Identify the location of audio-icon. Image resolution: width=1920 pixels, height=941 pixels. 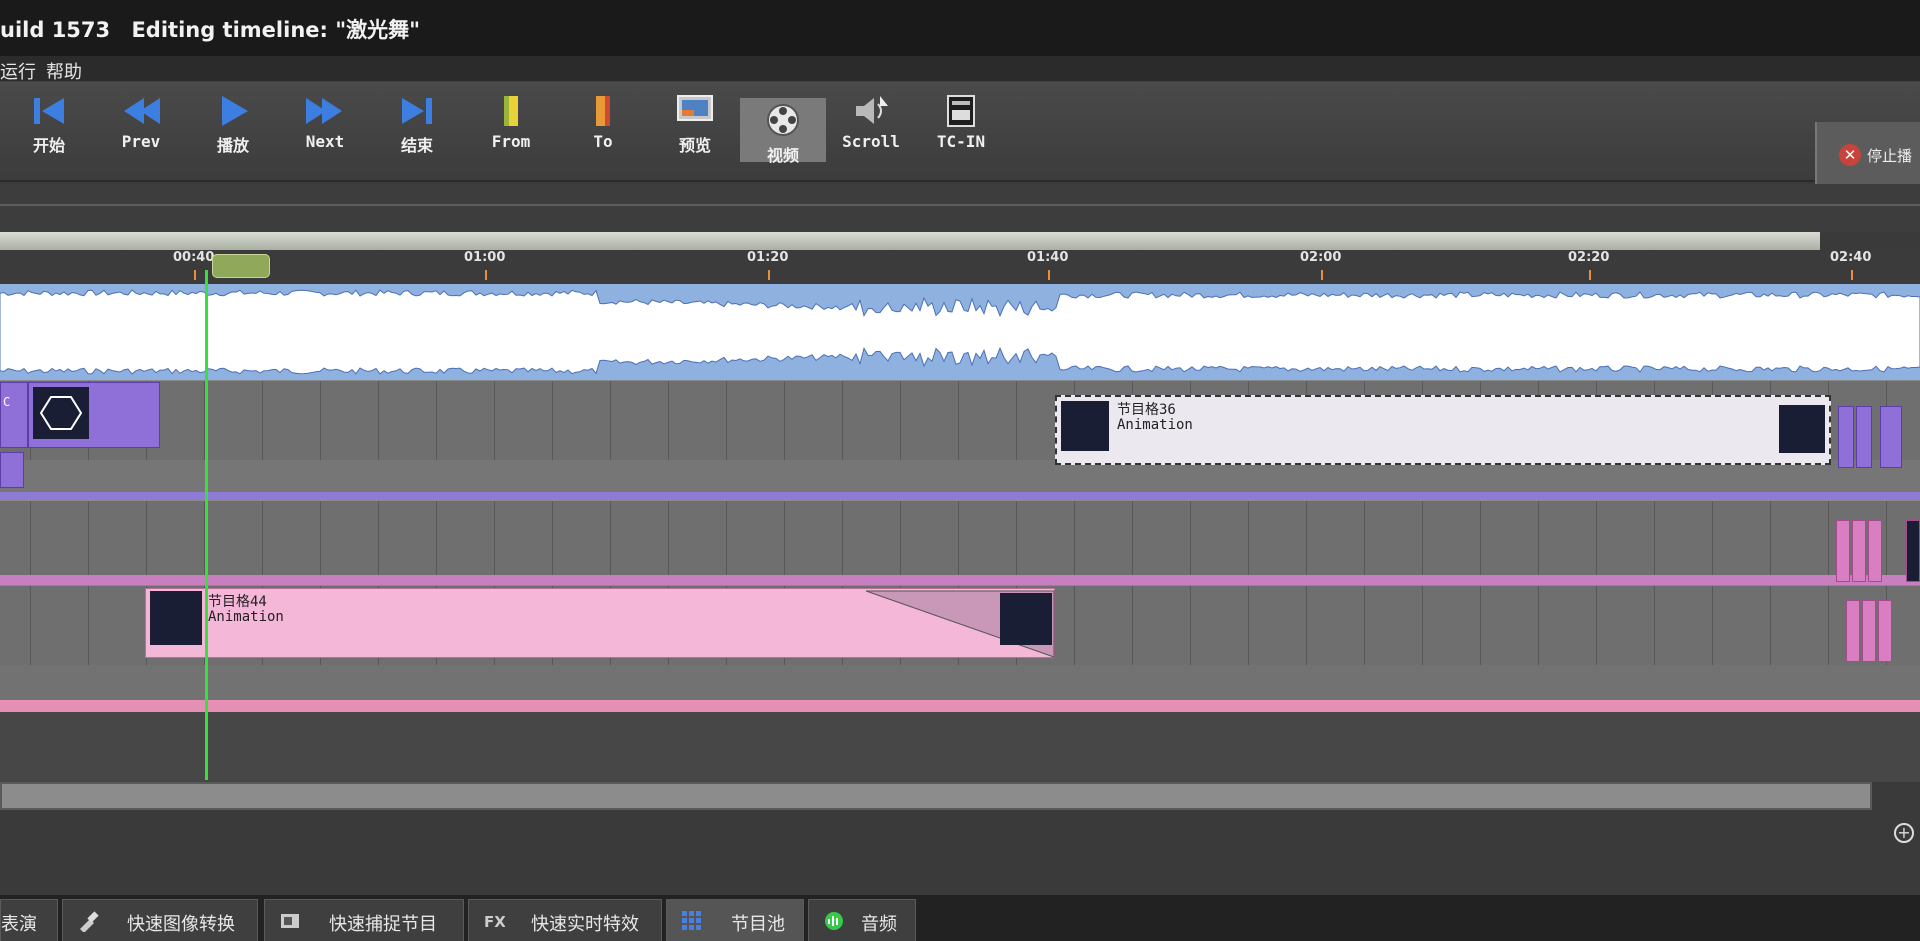
(834, 921).